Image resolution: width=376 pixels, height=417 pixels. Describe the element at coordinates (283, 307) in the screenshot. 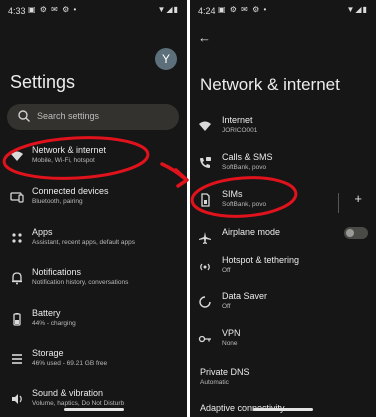

I see `network-item-data-saver: Data Saver Off` at that location.